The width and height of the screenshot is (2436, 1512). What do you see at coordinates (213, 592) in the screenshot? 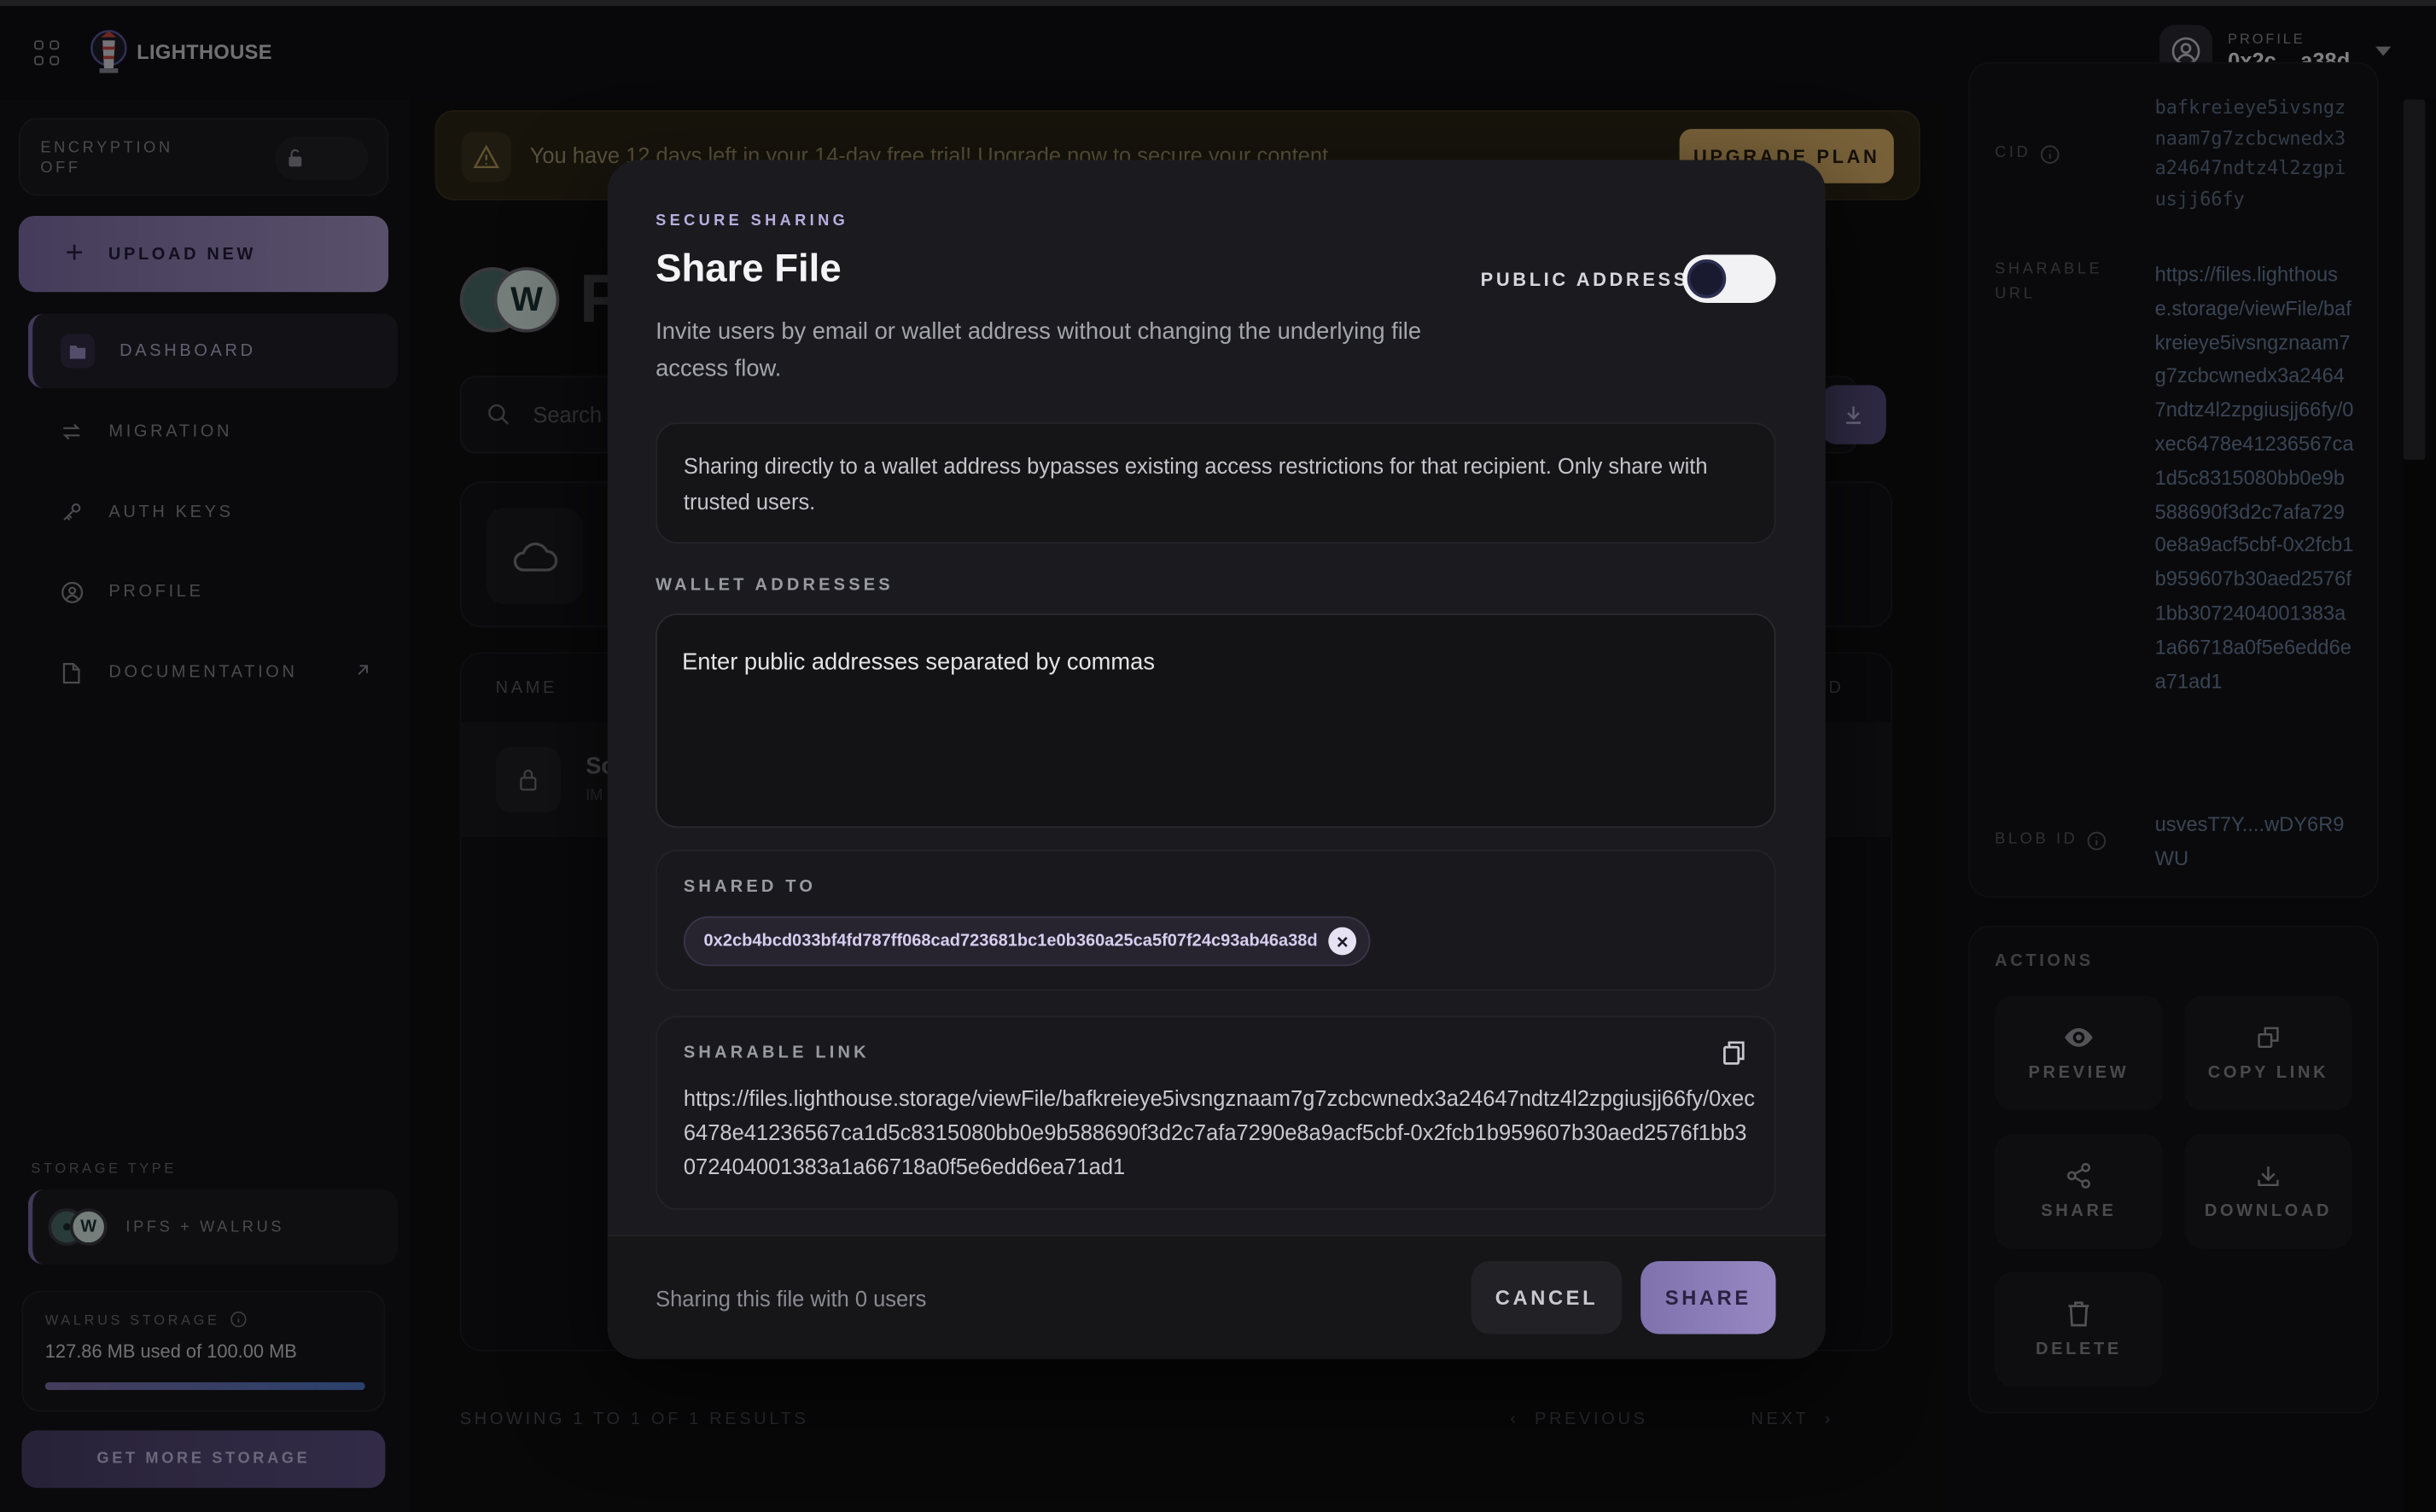
I see `sidebar-item-profile: PROFILE` at bounding box center [213, 592].